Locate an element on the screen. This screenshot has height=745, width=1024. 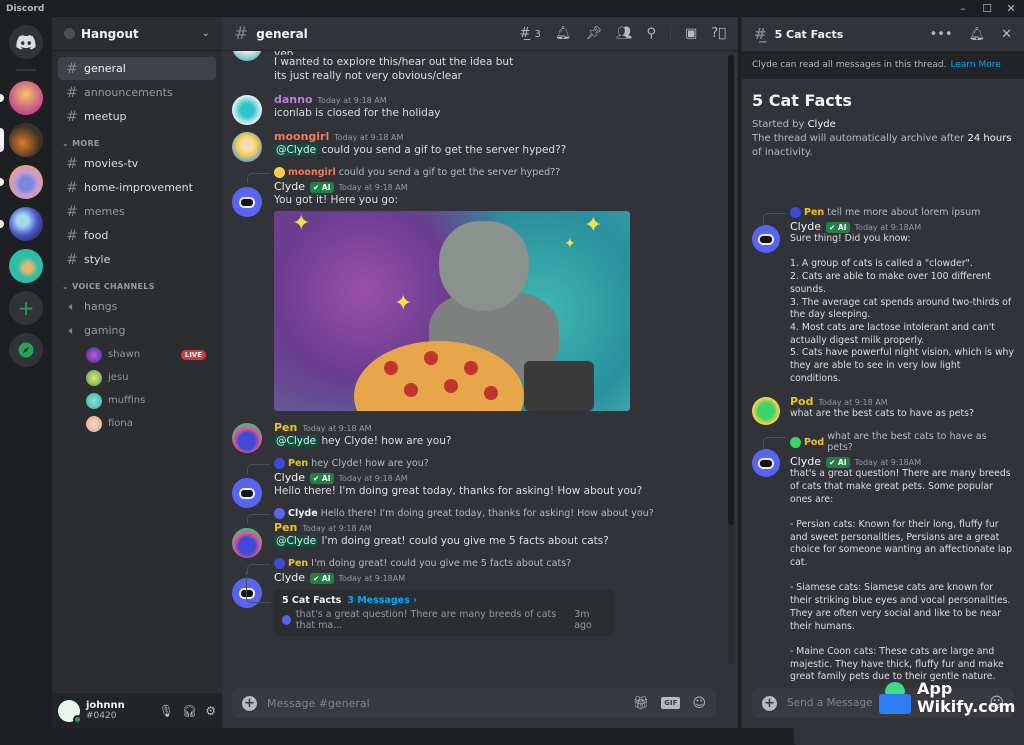
channel-general: # general is located at coordinates (137, 68).